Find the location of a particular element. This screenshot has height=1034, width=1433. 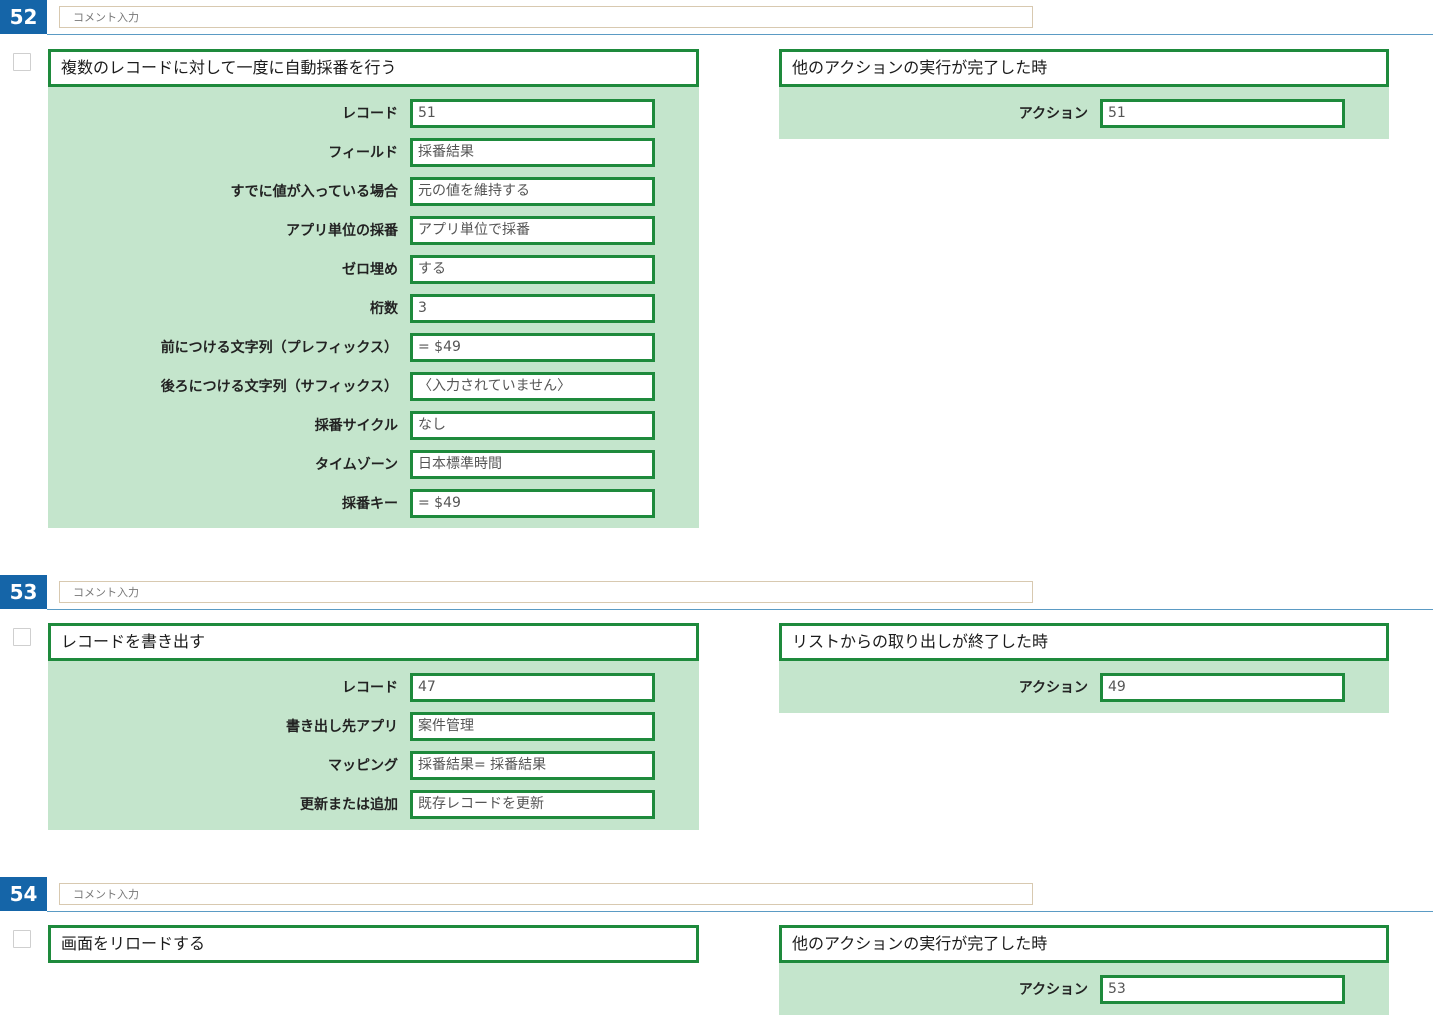

setting-value: アプリ単位で採番 is located at coordinates (532, 230).